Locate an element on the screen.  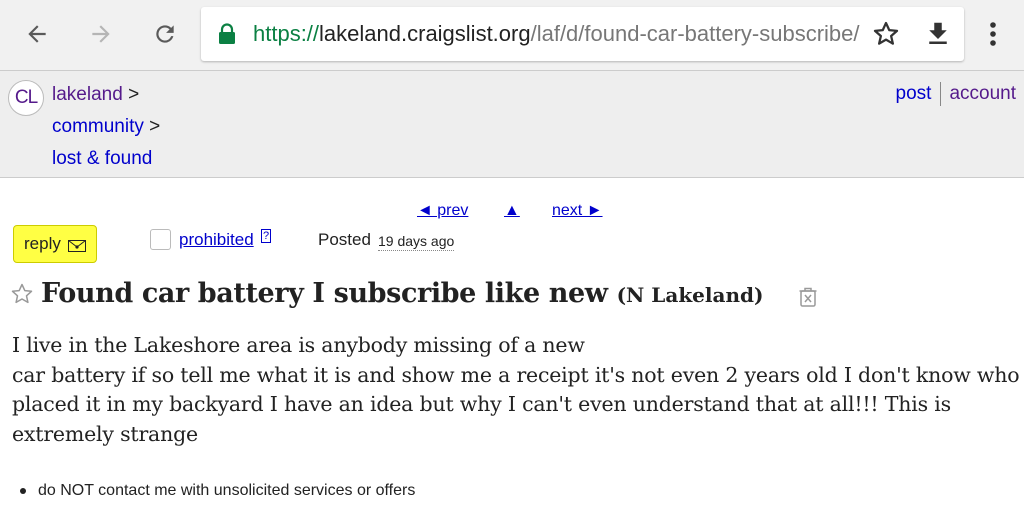
craigslist-logo: CL is located at coordinates (26, 98).